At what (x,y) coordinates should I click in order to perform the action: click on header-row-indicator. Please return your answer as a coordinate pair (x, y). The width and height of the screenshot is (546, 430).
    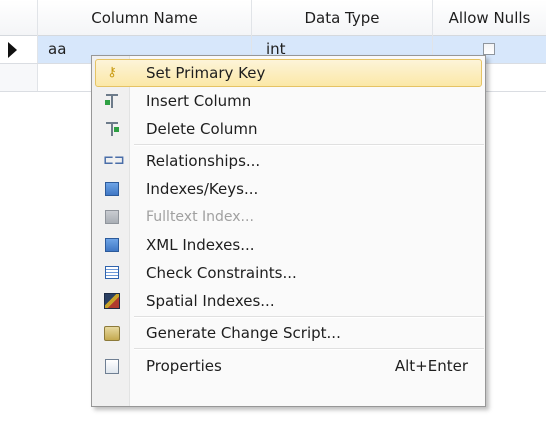
    Looking at the image, I should click on (19, 18).